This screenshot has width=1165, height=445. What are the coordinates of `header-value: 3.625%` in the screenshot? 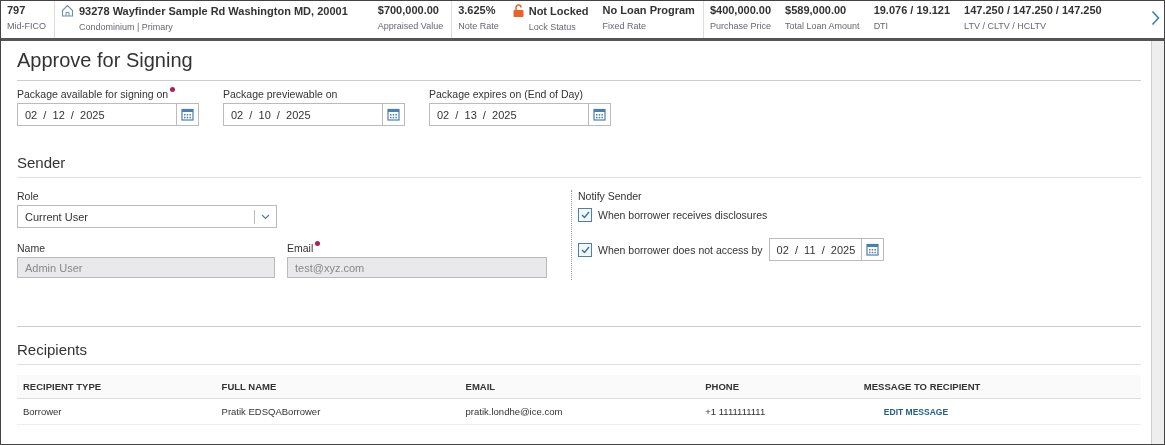 It's located at (477, 10).